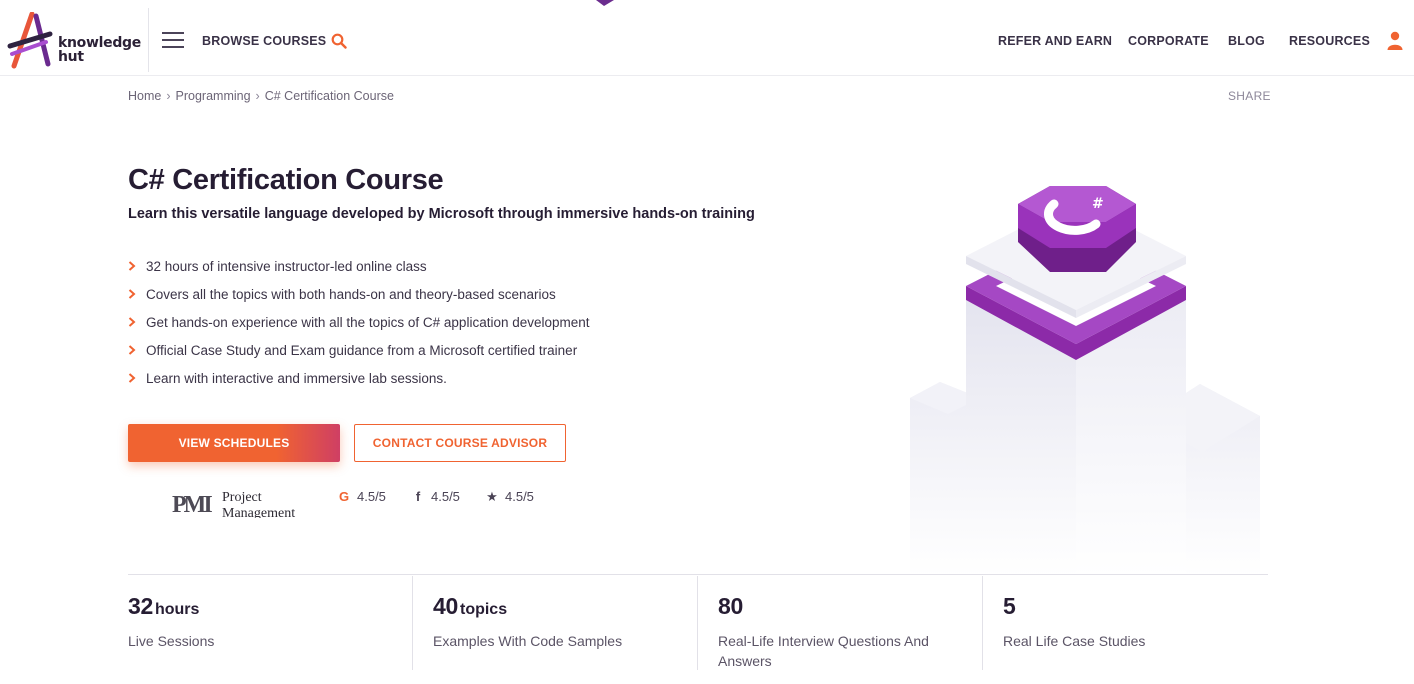  I want to click on nav-corporate: CORPORATE, so click(1168, 41).